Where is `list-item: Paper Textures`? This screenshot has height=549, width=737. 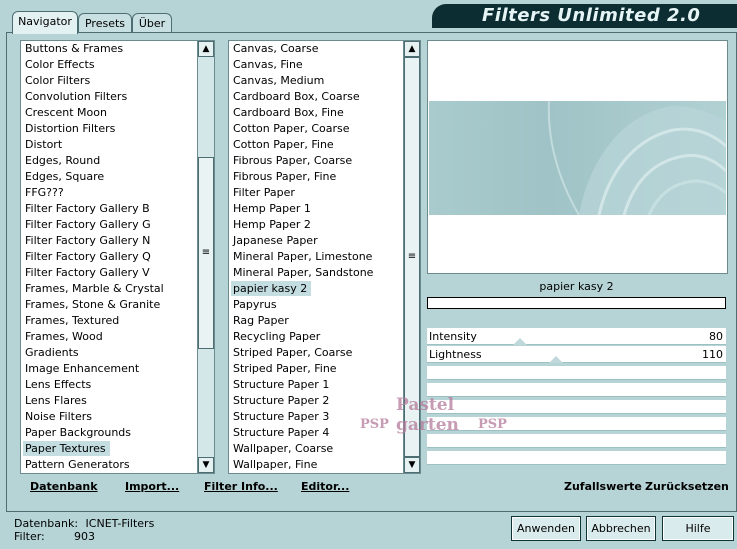
list-item: Paper Textures is located at coordinates (110, 449).